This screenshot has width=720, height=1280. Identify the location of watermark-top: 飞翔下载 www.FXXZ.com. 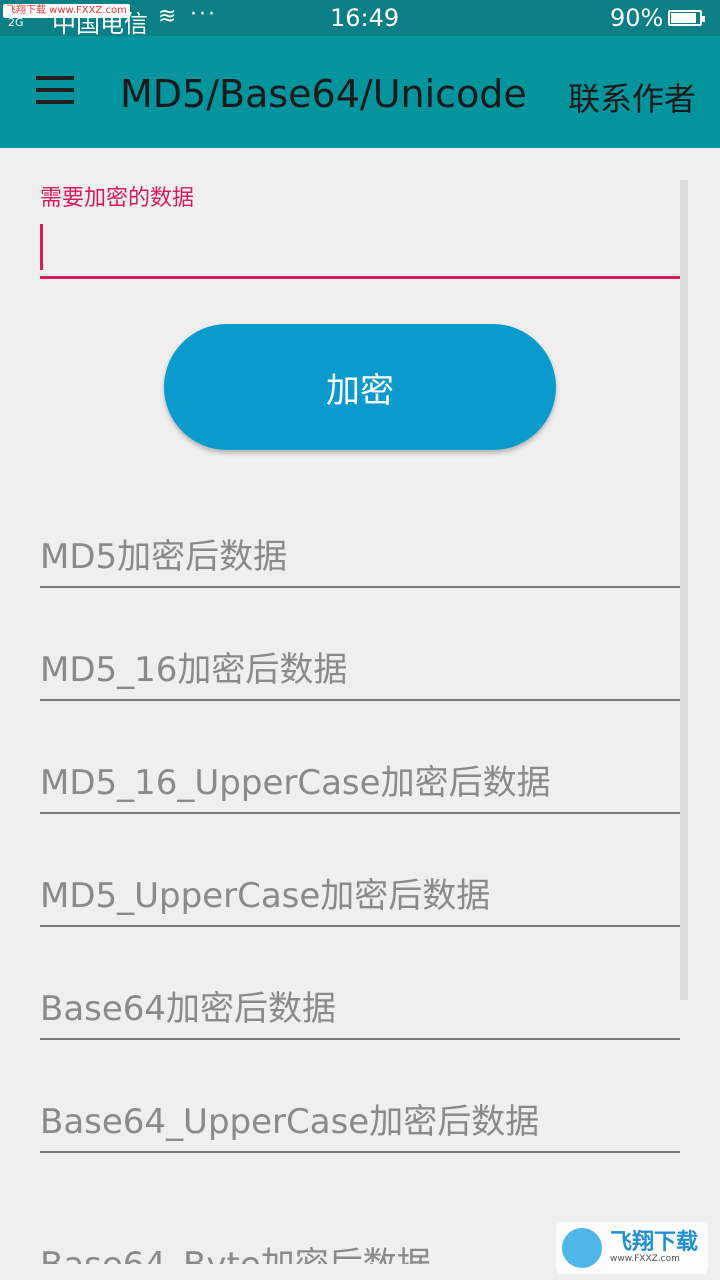
(66, 11).